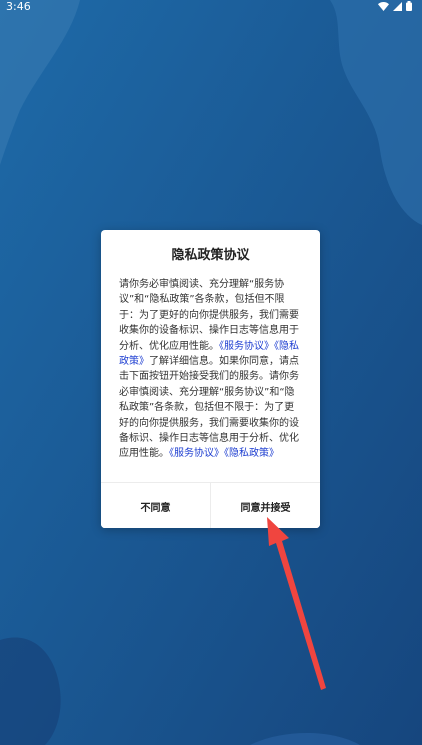  What do you see at coordinates (210, 255) in the screenshot?
I see `dialog-title: 隐私政策协议` at bounding box center [210, 255].